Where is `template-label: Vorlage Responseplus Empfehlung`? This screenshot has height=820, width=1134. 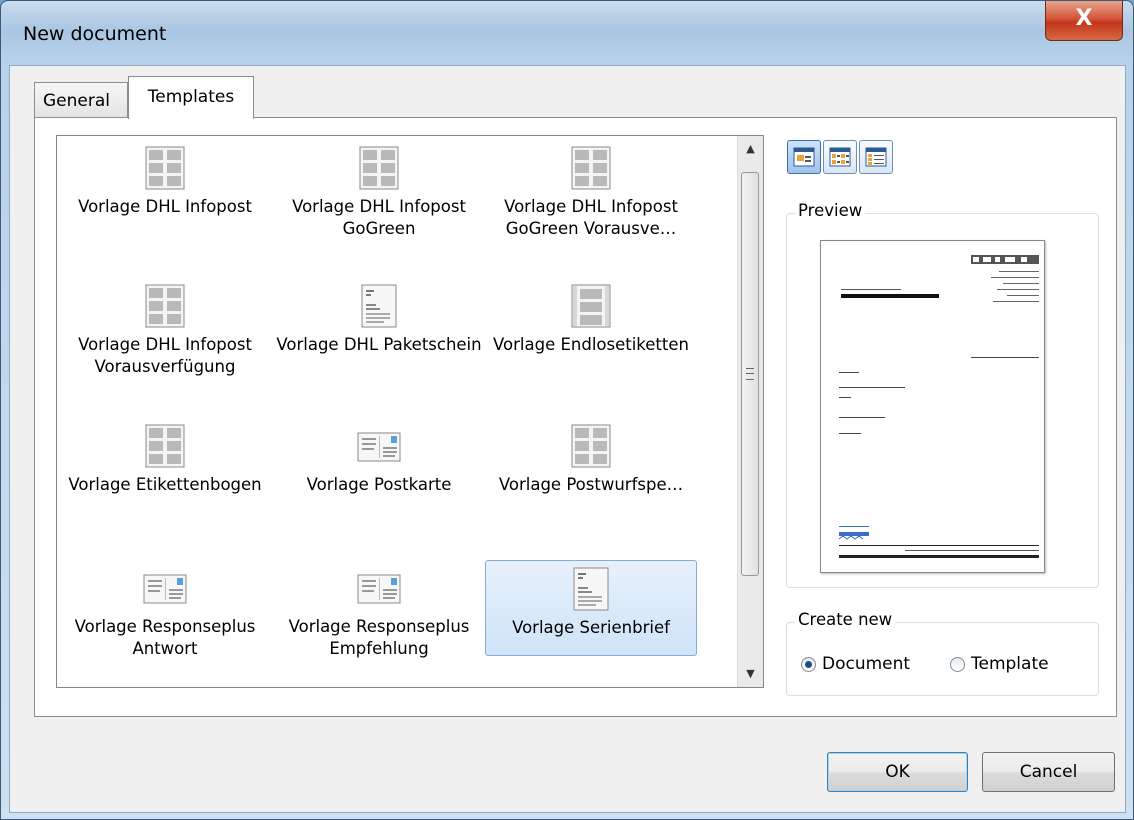 template-label: Vorlage Responseplus Empfehlung is located at coordinates (379, 637).